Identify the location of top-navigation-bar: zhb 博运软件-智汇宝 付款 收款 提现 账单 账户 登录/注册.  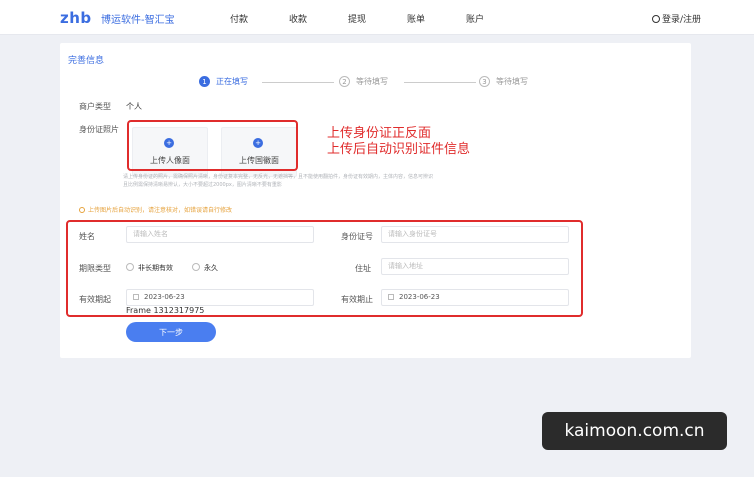
(377, 17).